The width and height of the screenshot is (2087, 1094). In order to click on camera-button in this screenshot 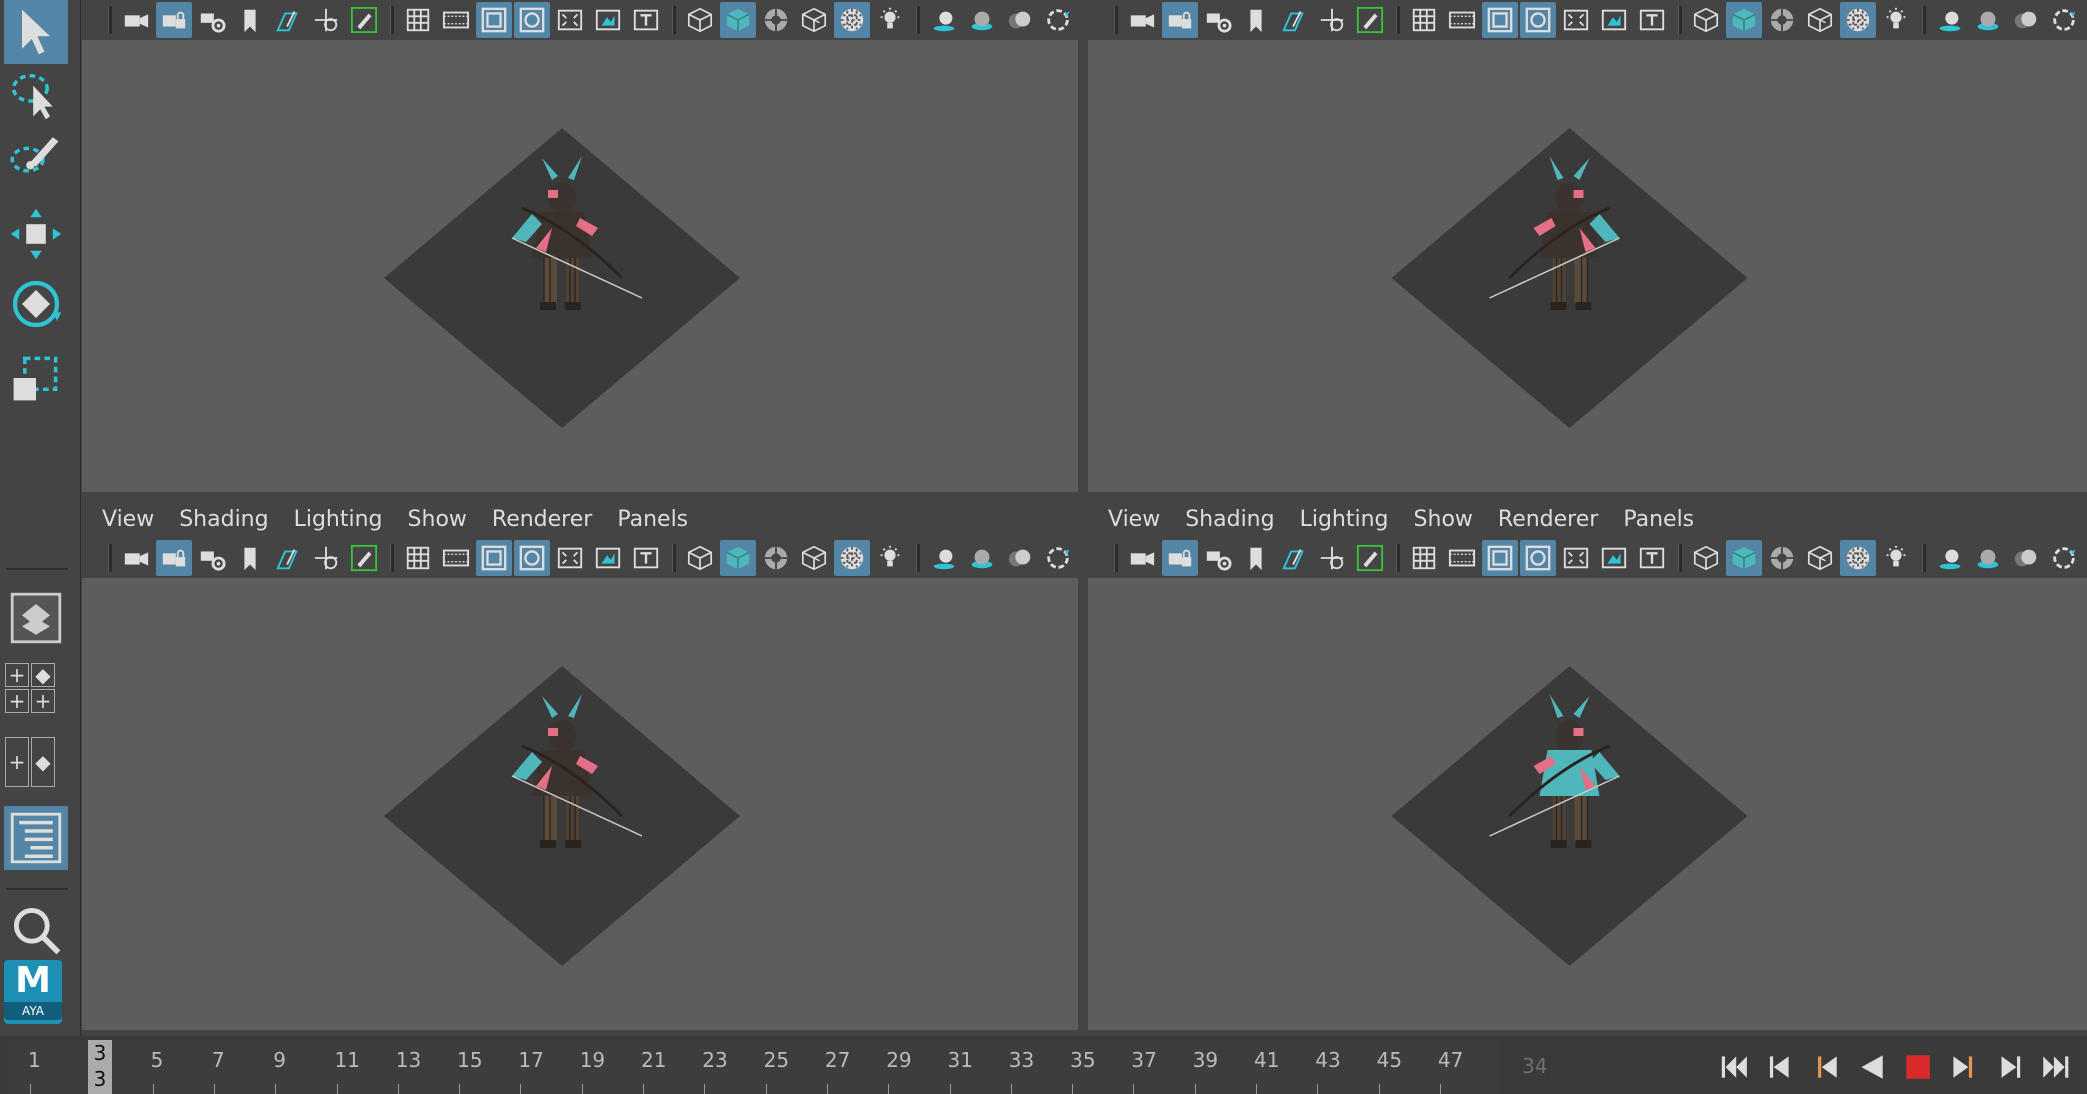, I will do `click(136, 558)`.